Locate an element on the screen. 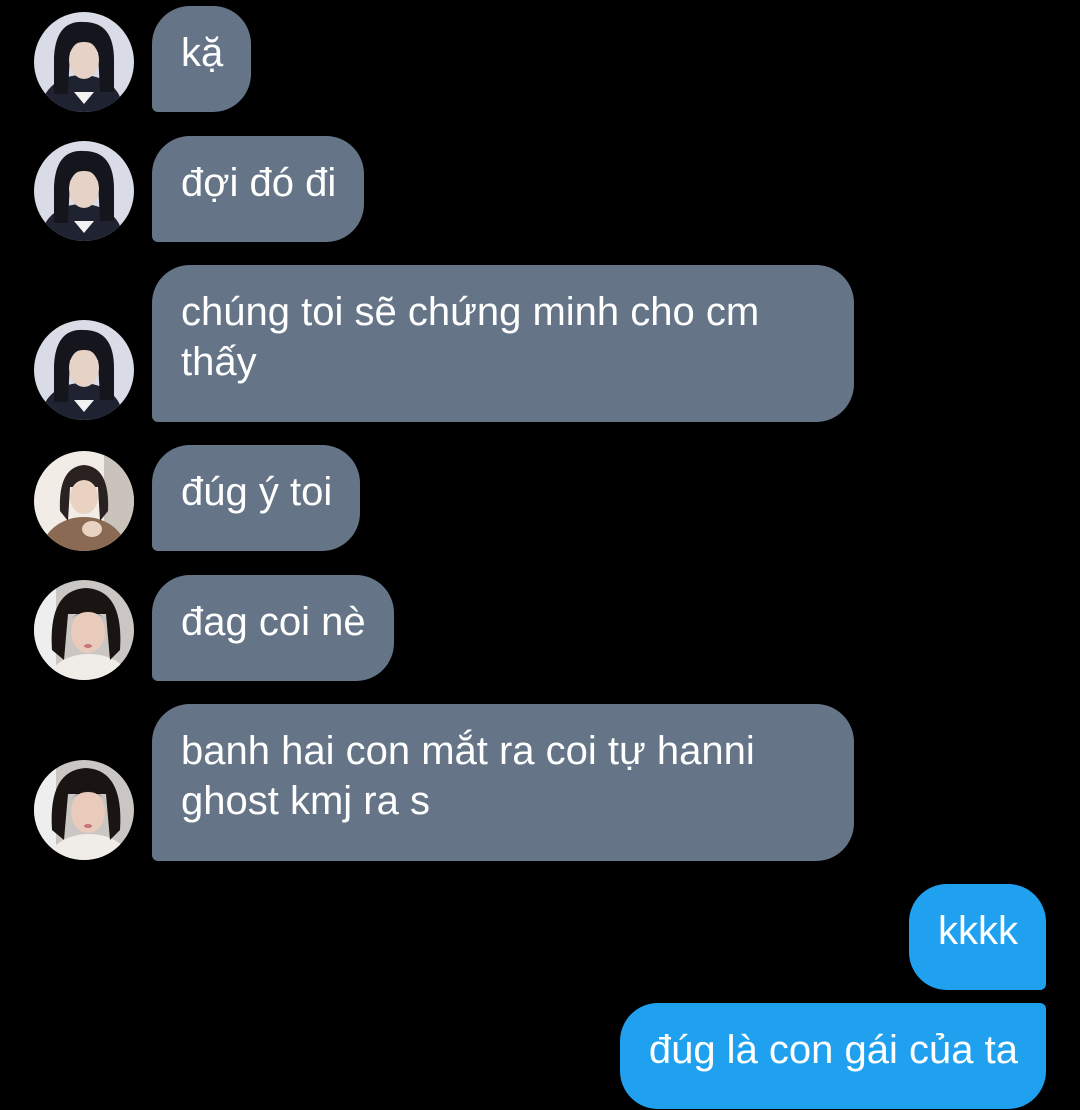 This screenshot has width=1080, height=1110. message-text: chúng toi sẽ chứng minh cho cm thấy is located at coordinates (470, 337).